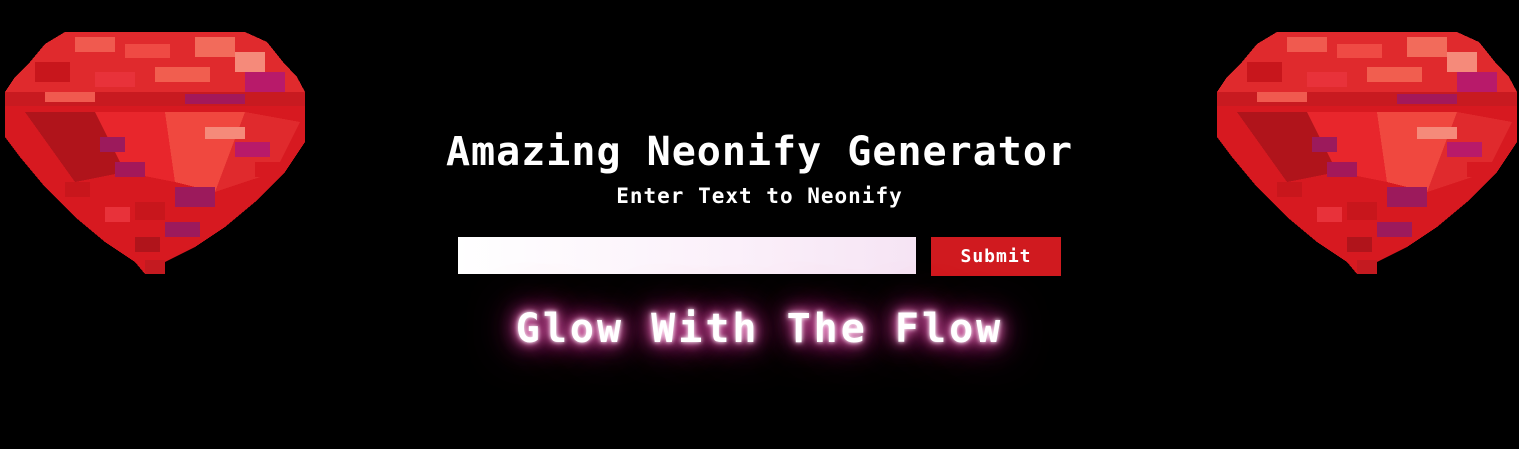 This screenshot has width=1519, height=449. I want to click on neon-output-text: Glow With The Flow, so click(759, 329).